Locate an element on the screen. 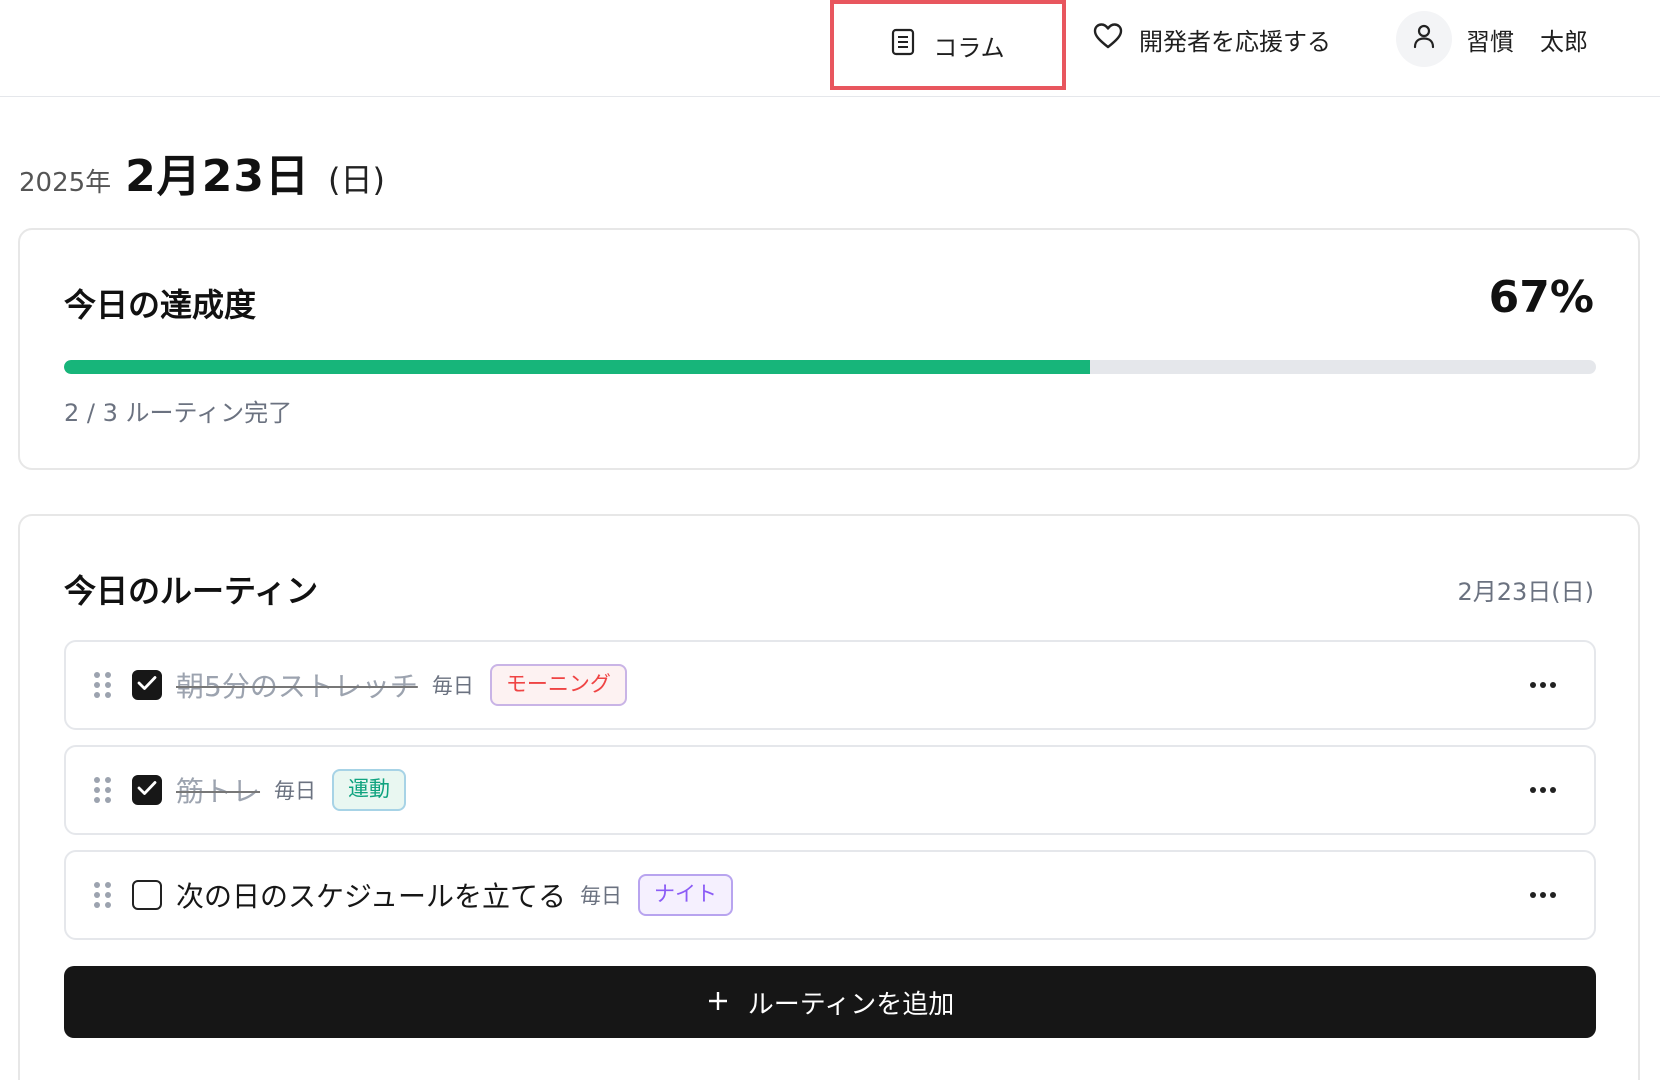  add-routine-label: ルーティンを追加 is located at coordinates (851, 1004).